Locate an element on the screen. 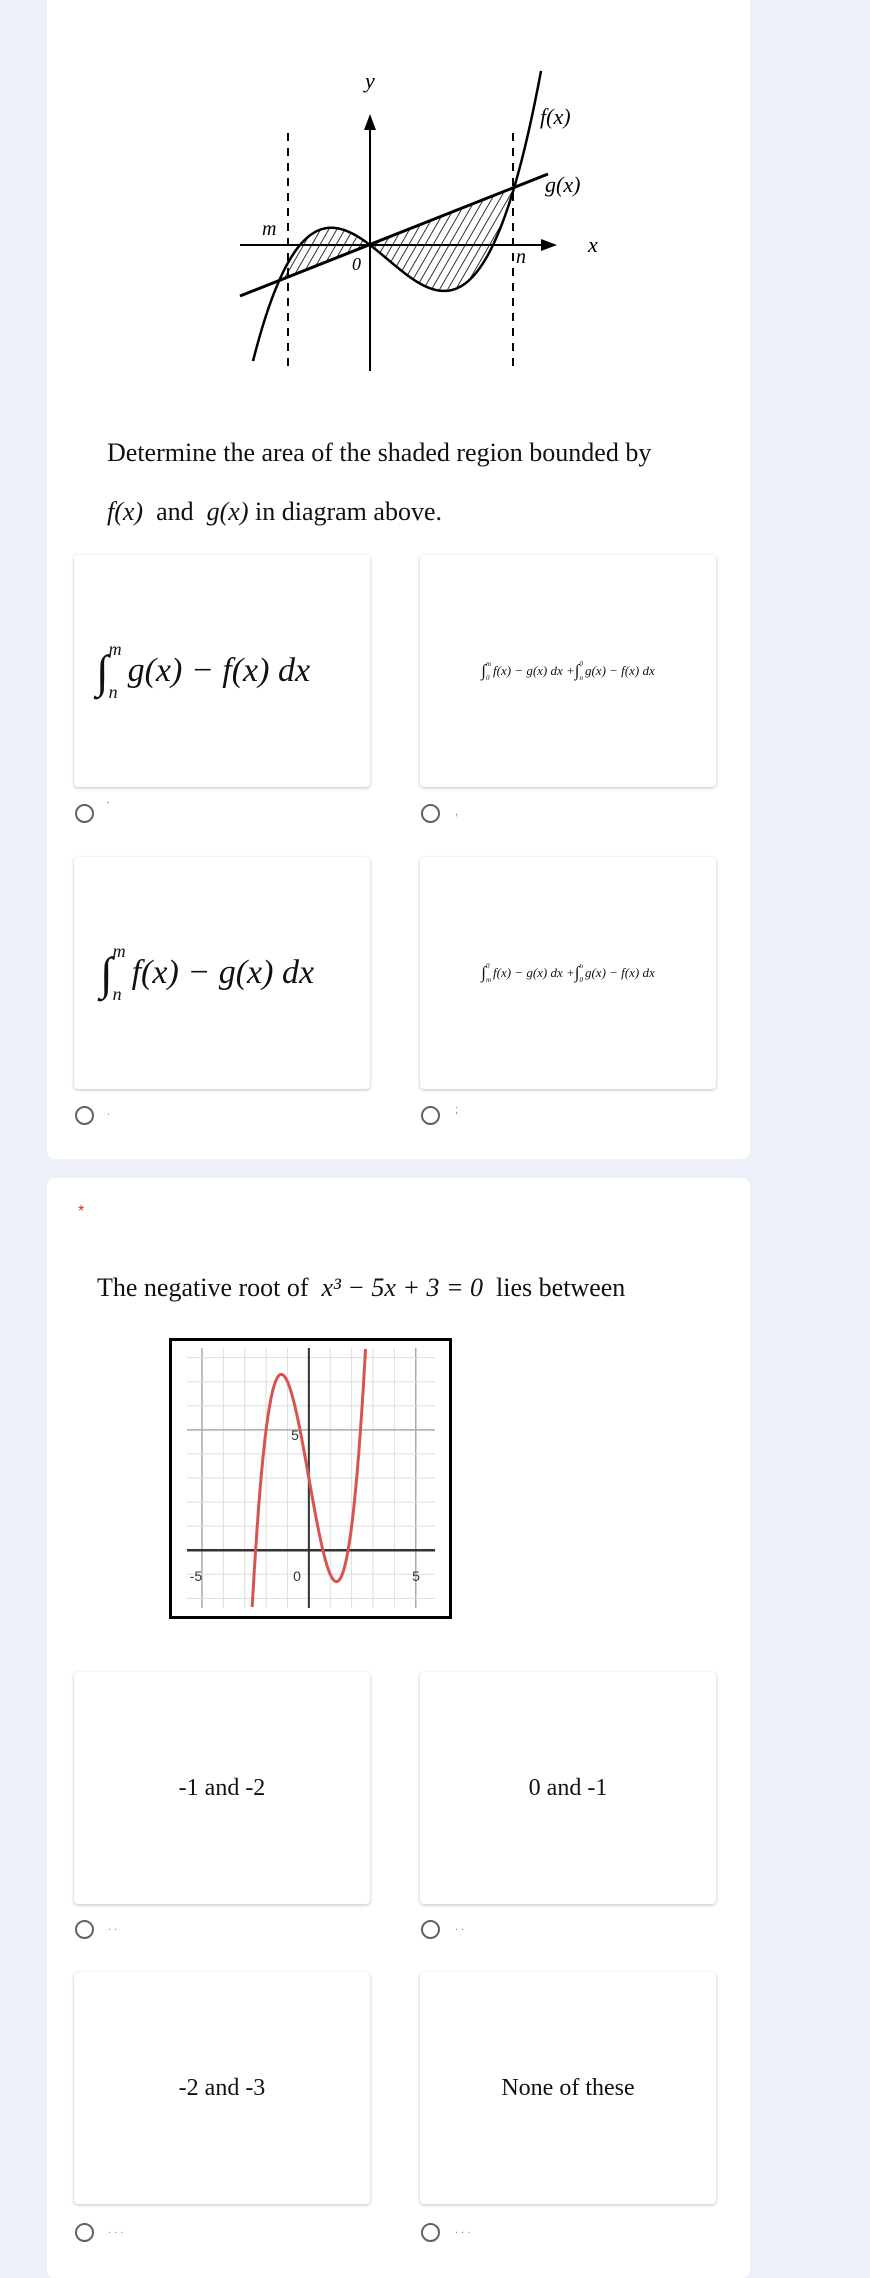  option-radio-label-3: . . . is located at coordinates (116, 2230).